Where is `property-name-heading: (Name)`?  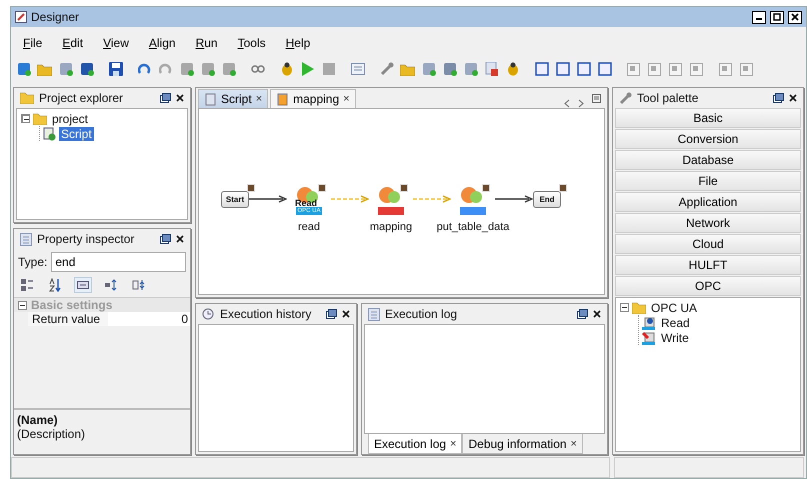
property-name-heading: (Name) is located at coordinates (38, 420).